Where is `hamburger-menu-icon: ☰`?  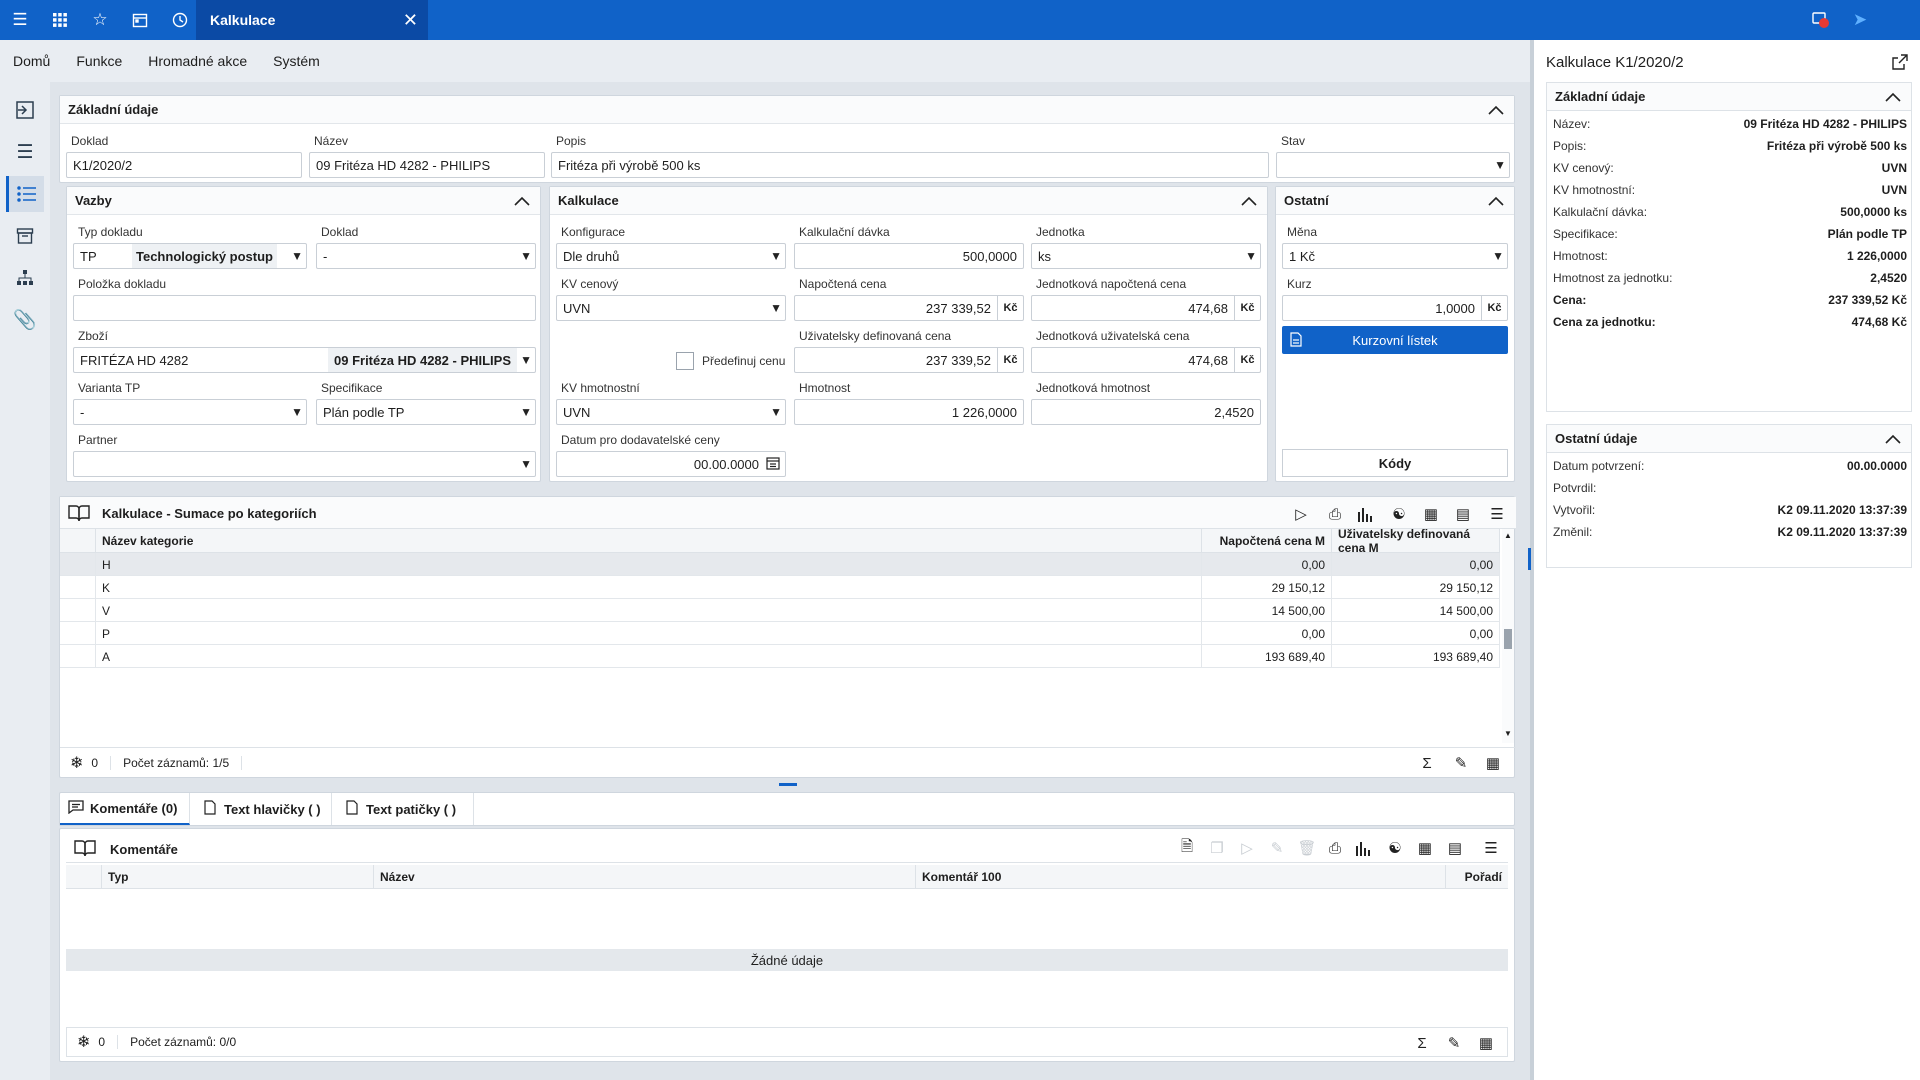
hamburger-menu-icon: ☰ is located at coordinates (20, 20).